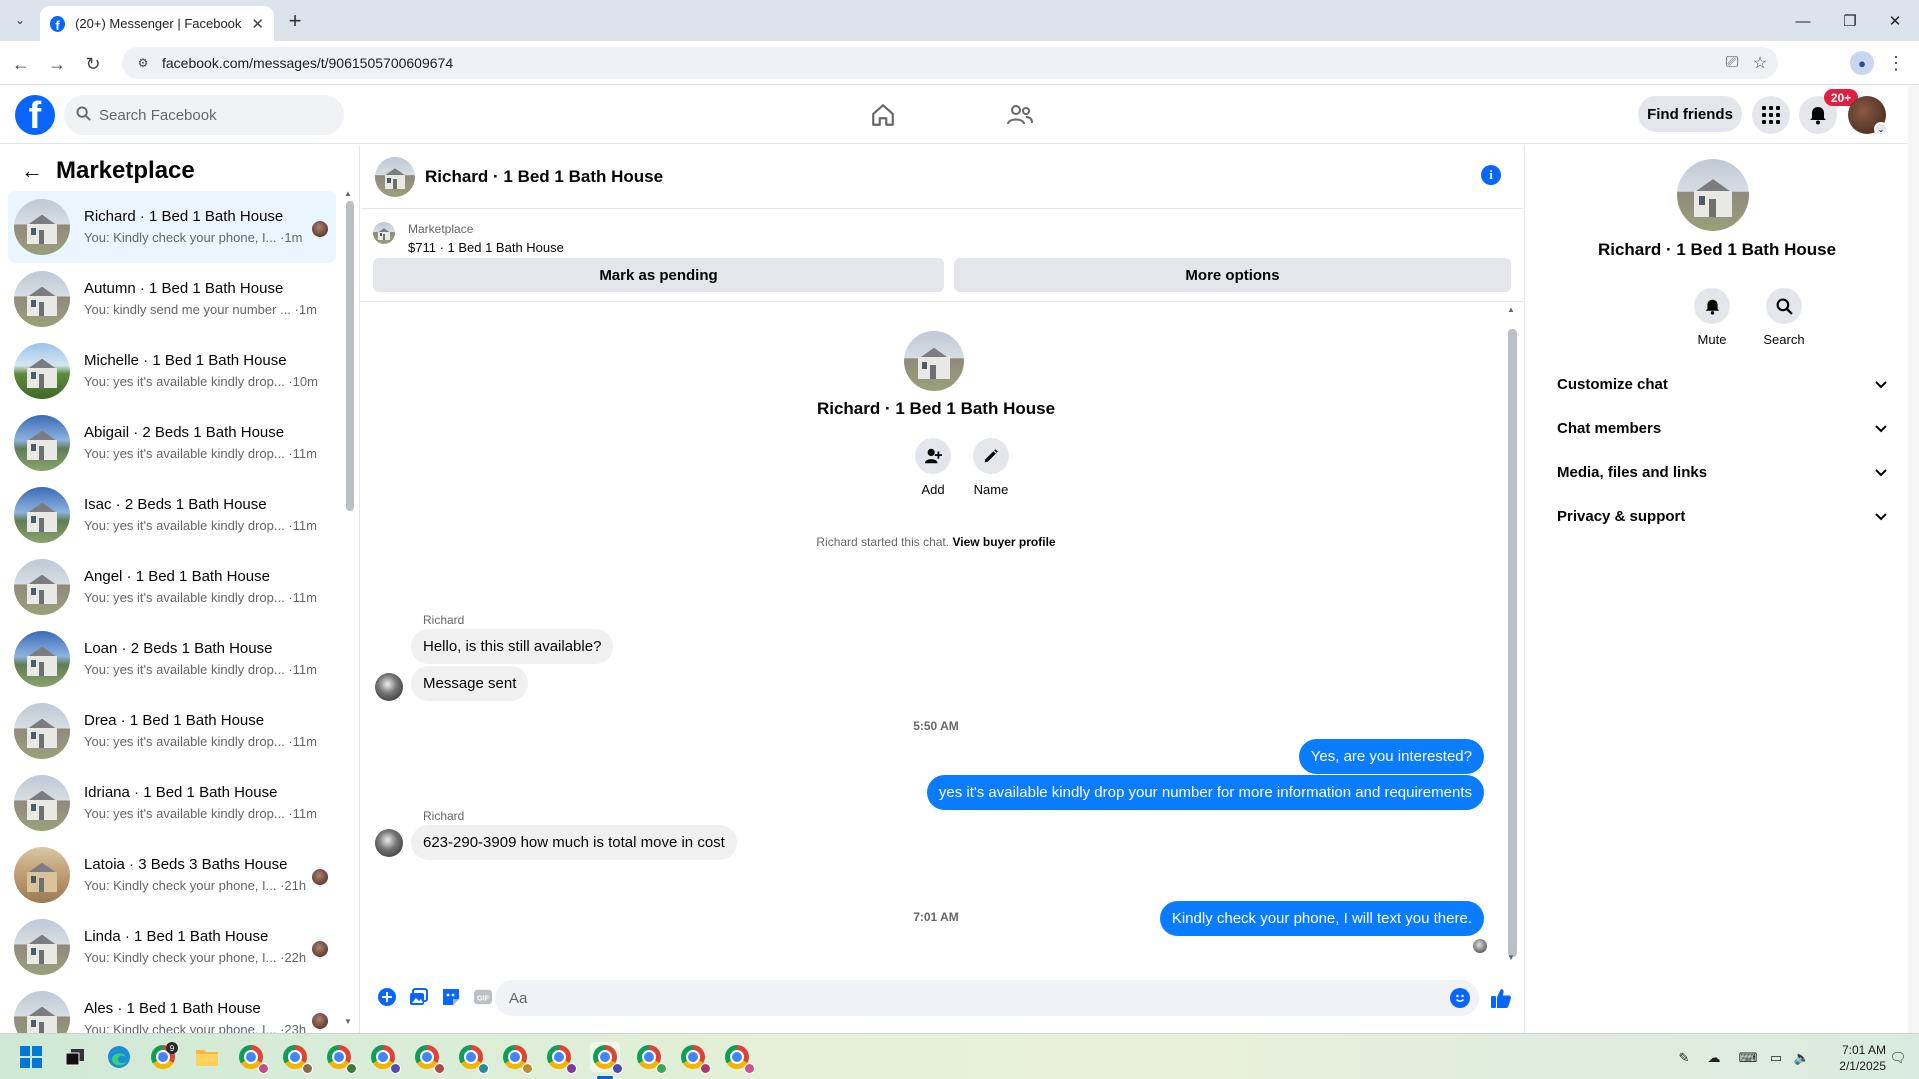 The height and width of the screenshot is (1079, 1919). I want to click on tab-search-icon: ⌄, so click(20, 20).